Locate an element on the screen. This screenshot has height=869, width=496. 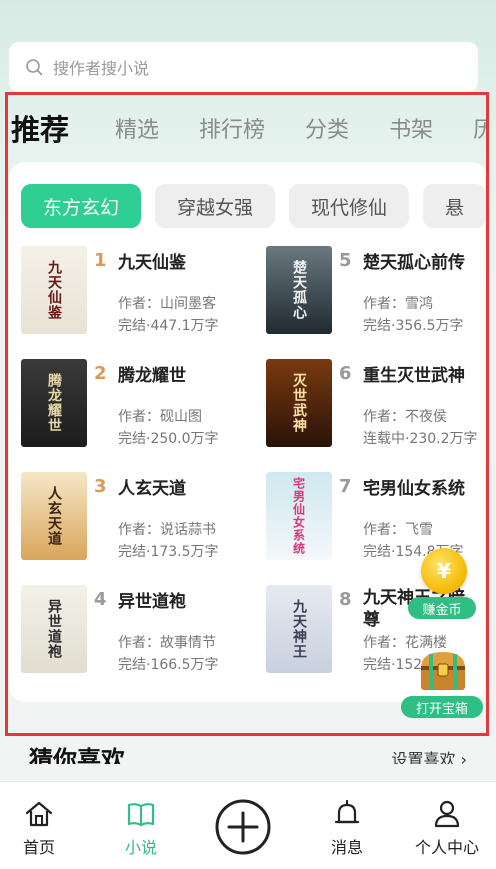
tab-featured: 精选 is located at coordinates (137, 128).